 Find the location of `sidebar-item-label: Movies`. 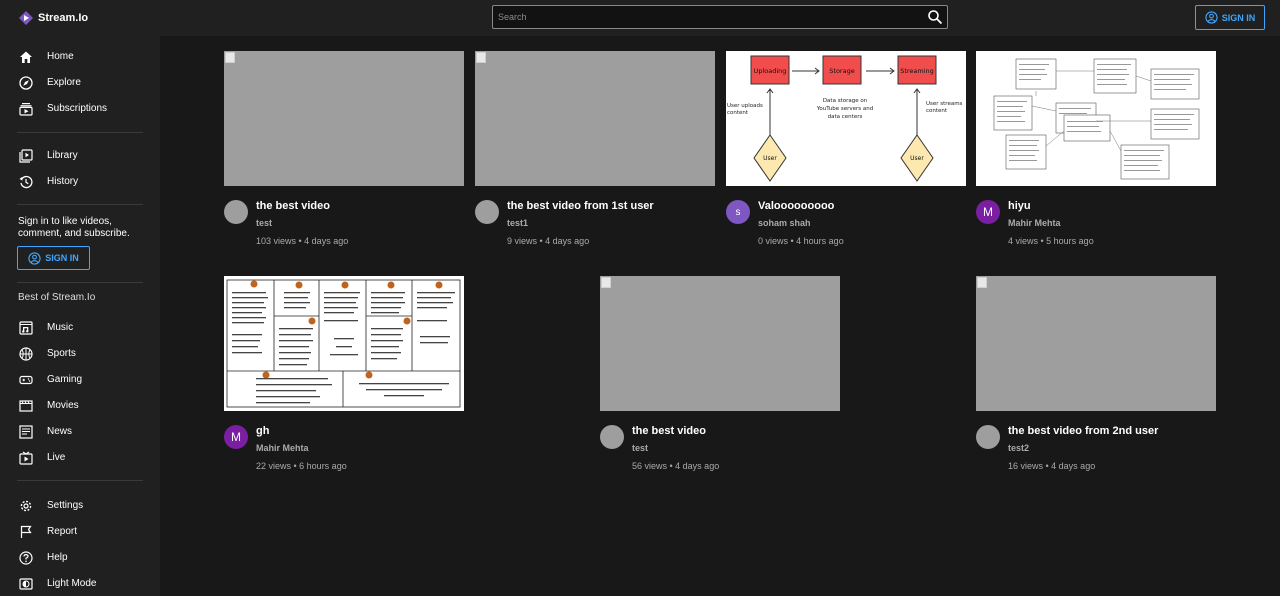

sidebar-item-label: Movies is located at coordinates (63, 405).